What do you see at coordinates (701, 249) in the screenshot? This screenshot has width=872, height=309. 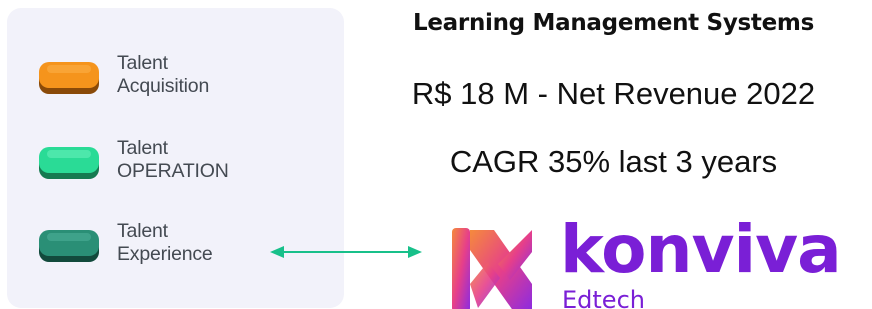 I see `konviva-wordmark: konviva` at bounding box center [701, 249].